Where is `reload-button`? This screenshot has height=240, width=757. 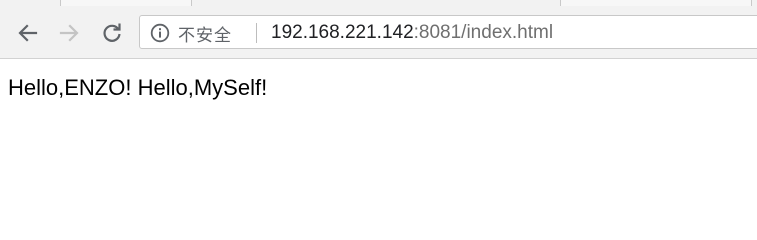 reload-button is located at coordinates (112, 33).